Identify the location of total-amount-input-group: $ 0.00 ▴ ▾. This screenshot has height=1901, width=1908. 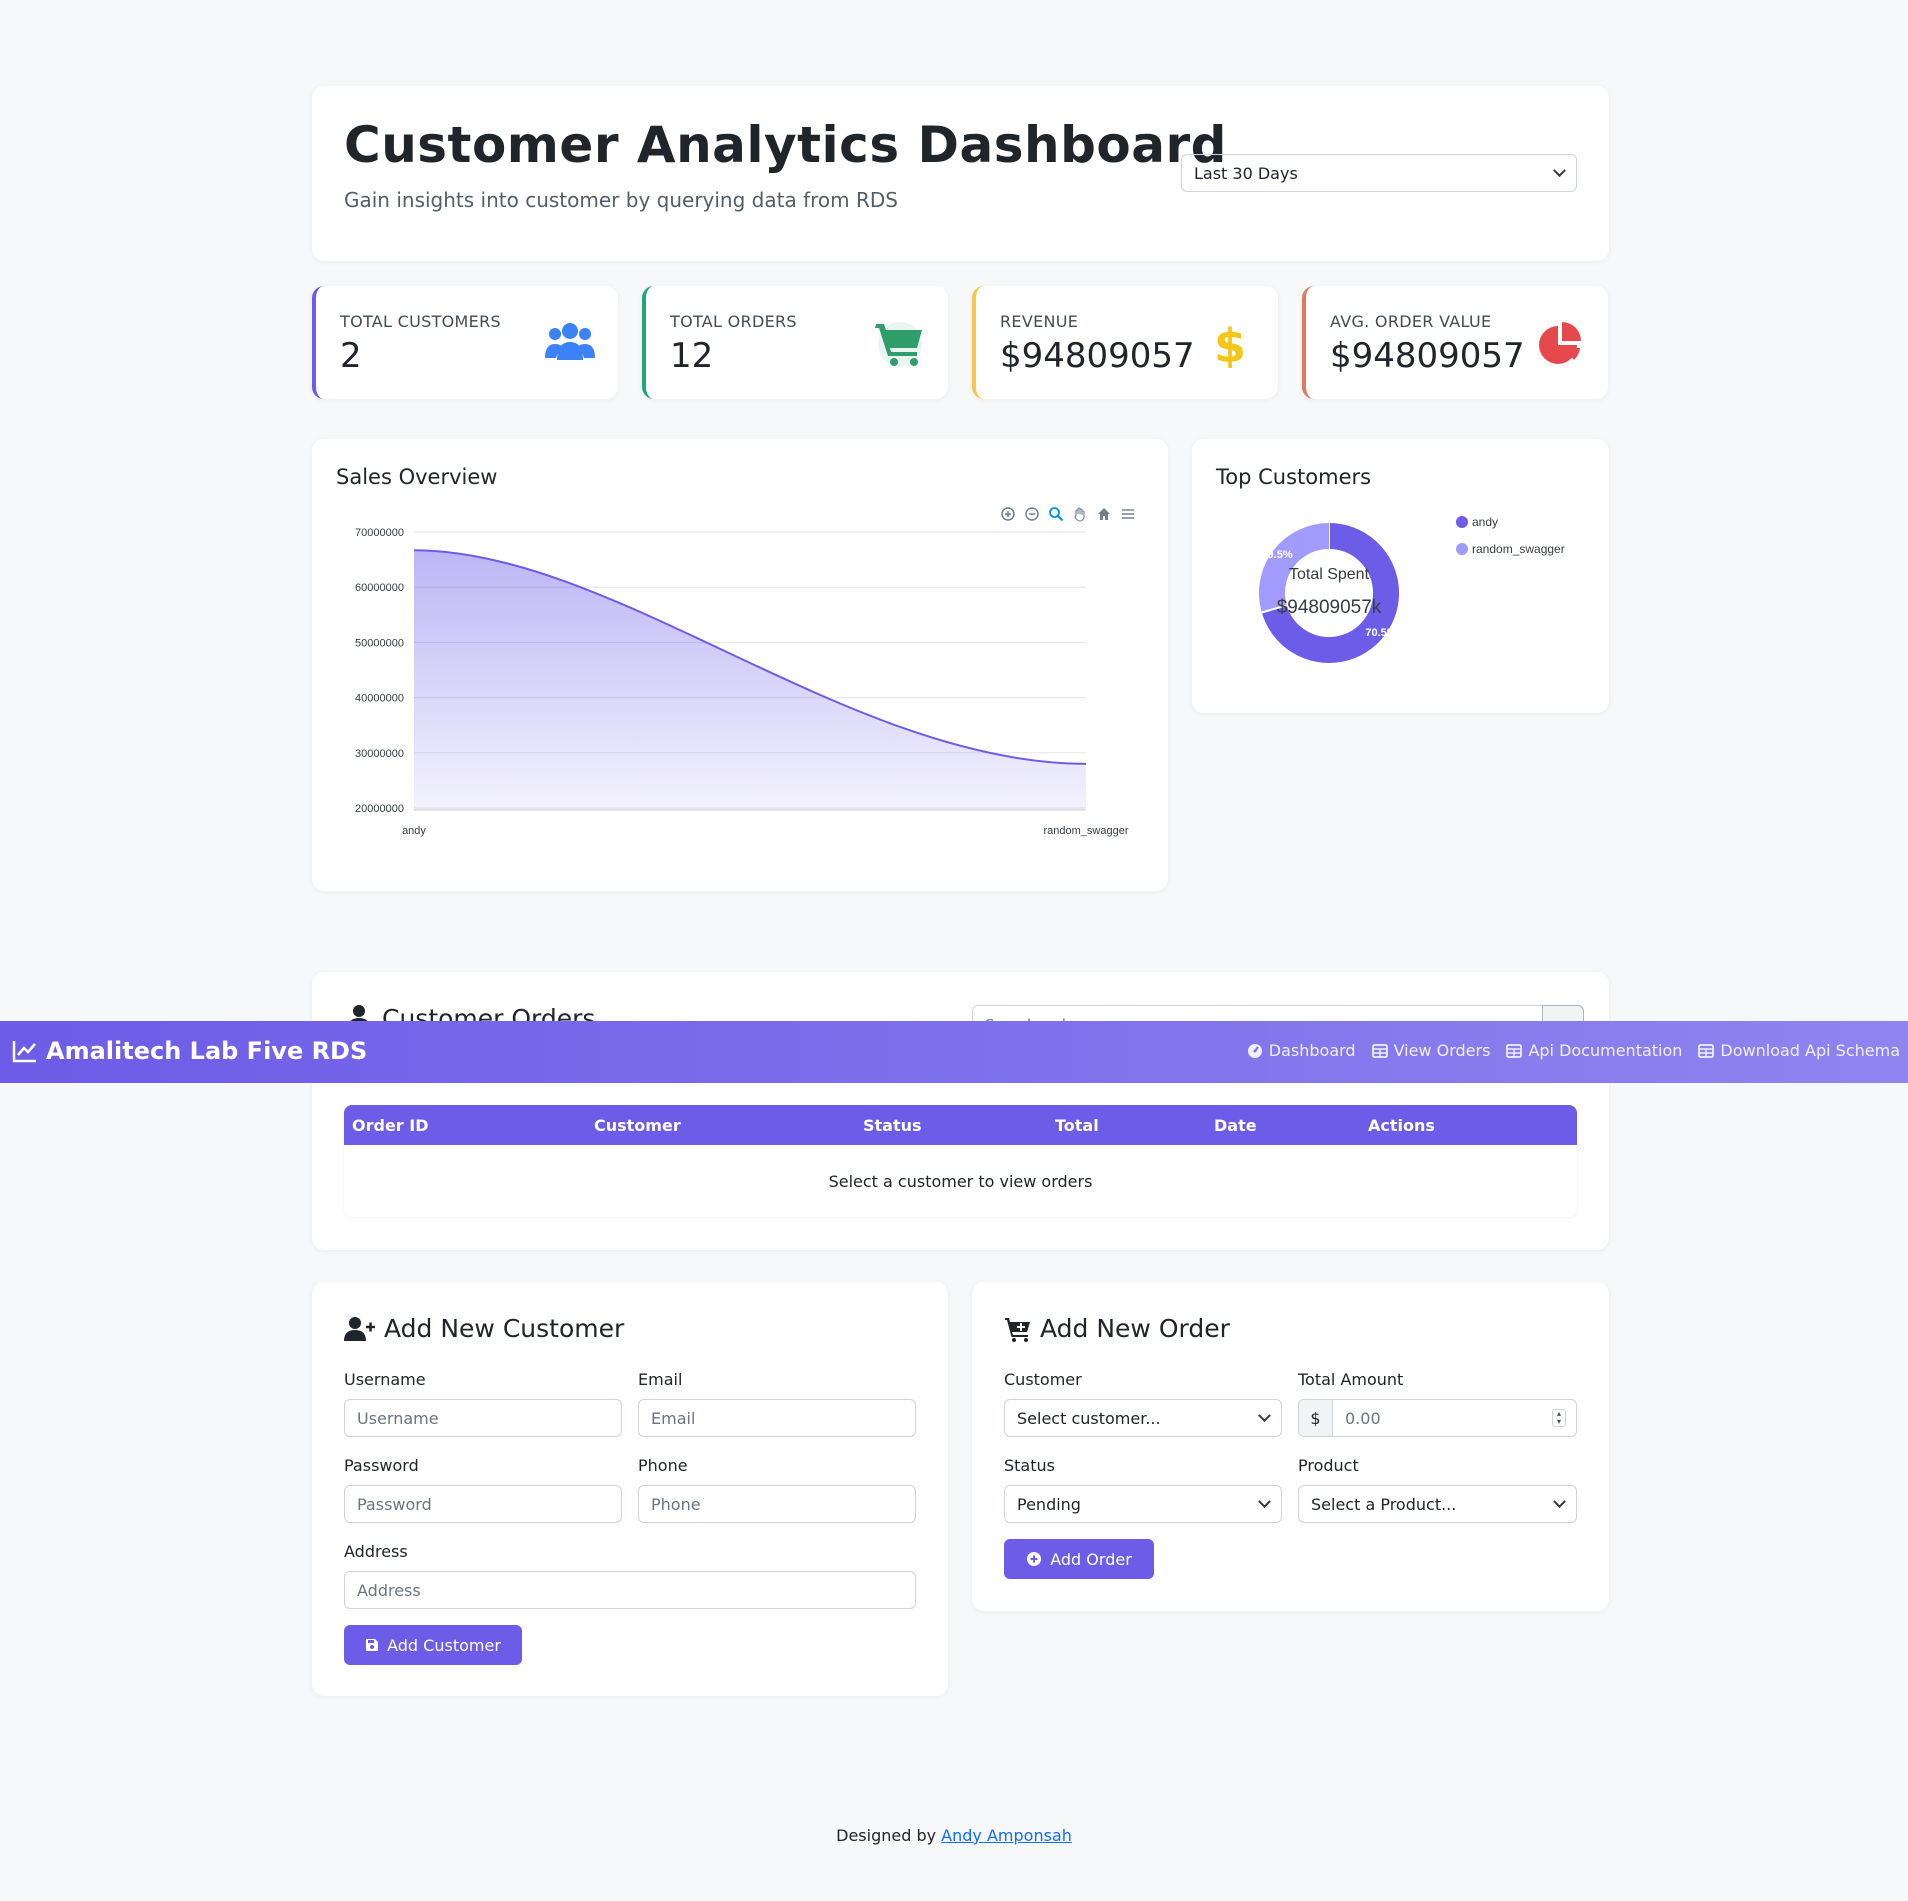
(1437, 1418).